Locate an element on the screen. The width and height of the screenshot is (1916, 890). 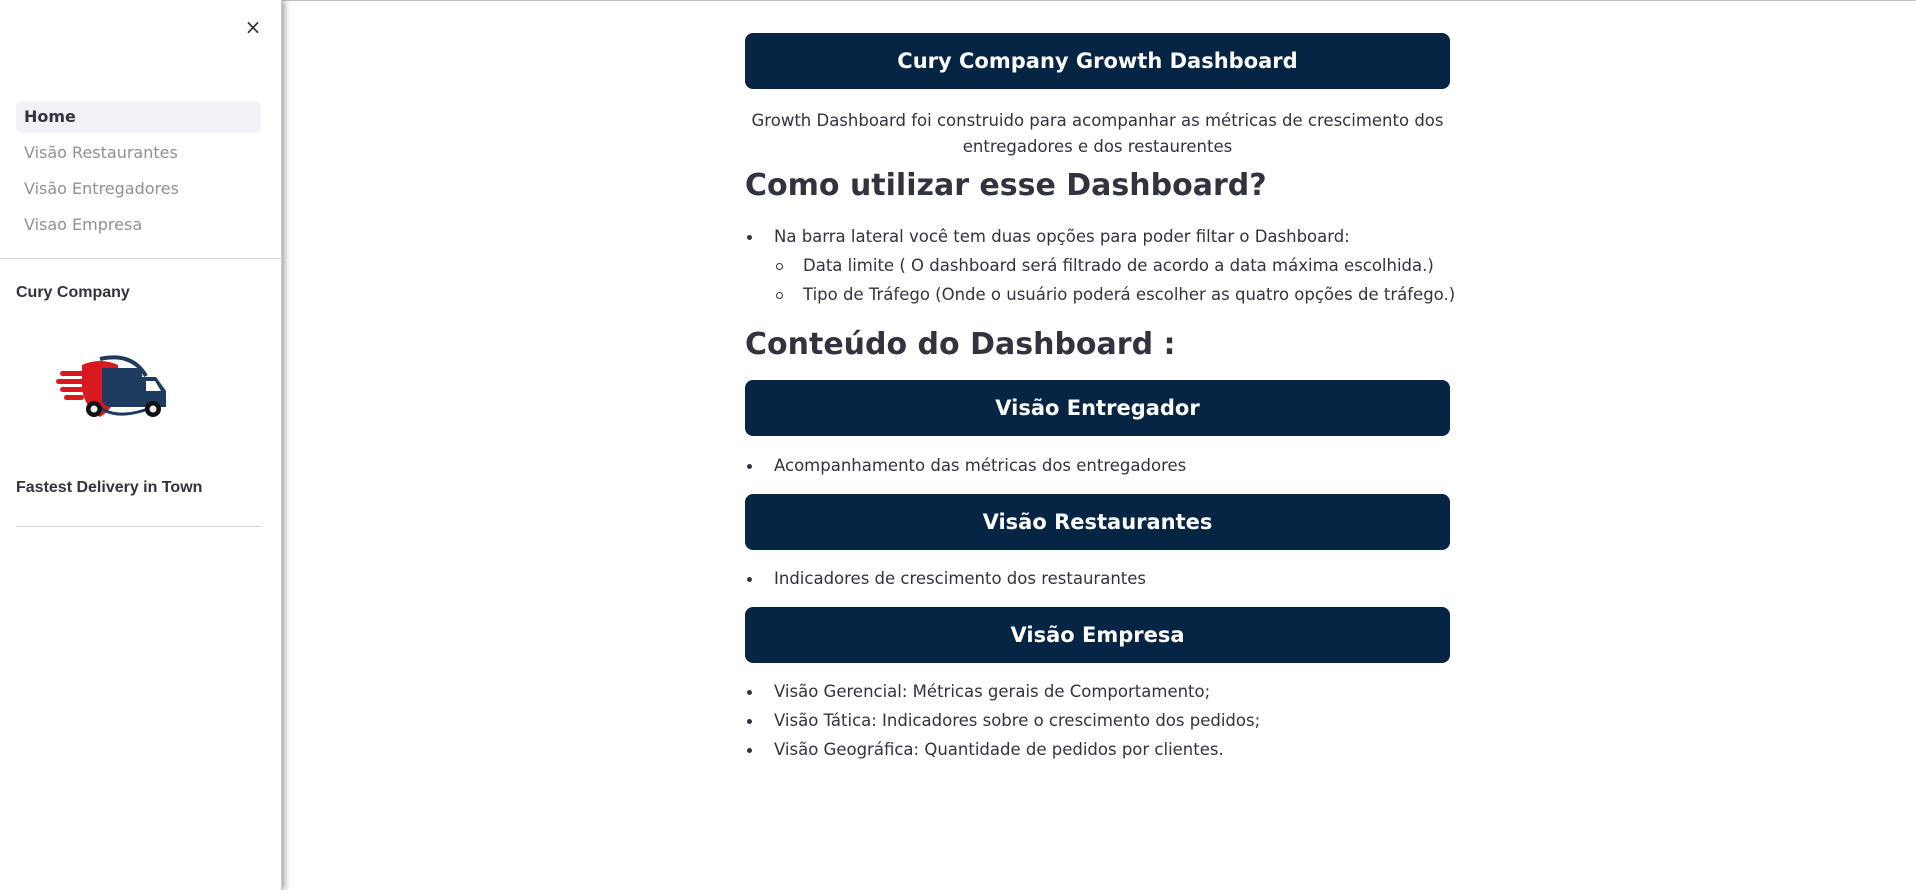
section-banner-restaurantes: Visão Restaurantes is located at coordinates (1097, 522).